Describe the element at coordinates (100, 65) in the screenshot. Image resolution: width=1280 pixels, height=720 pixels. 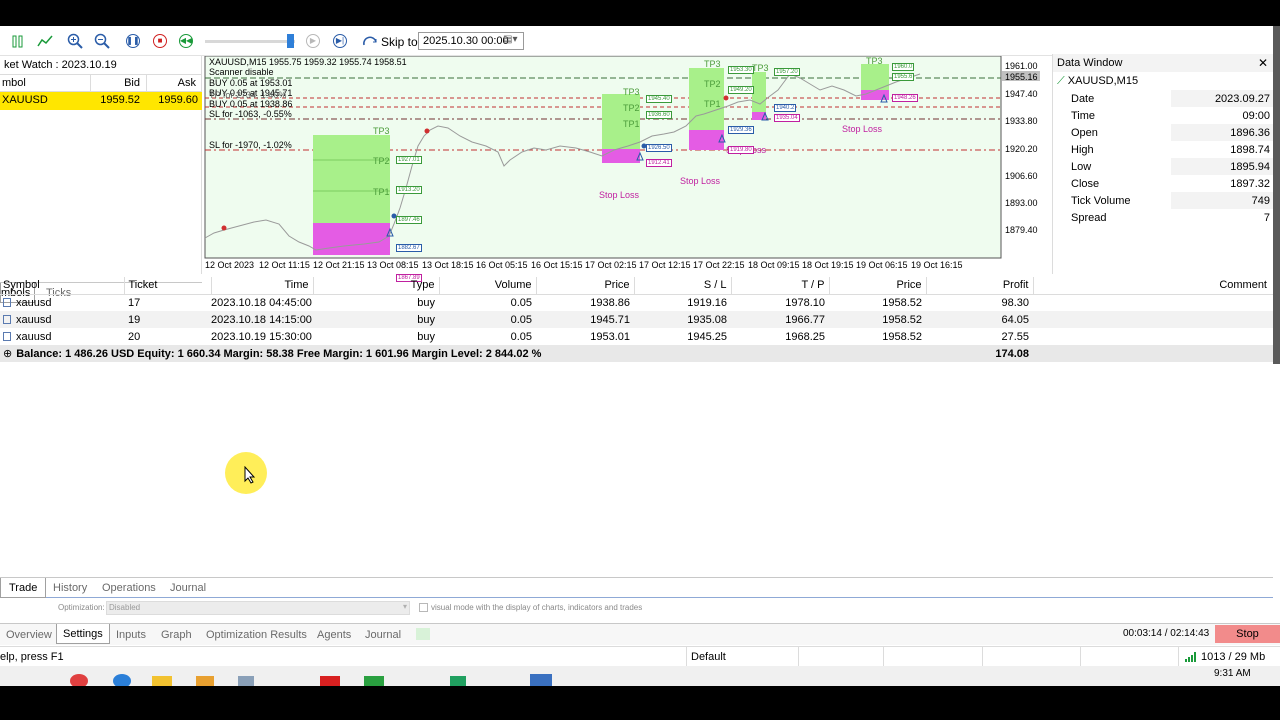
I see `market-watch-title: ket Watch : 2023.10.19` at that location.